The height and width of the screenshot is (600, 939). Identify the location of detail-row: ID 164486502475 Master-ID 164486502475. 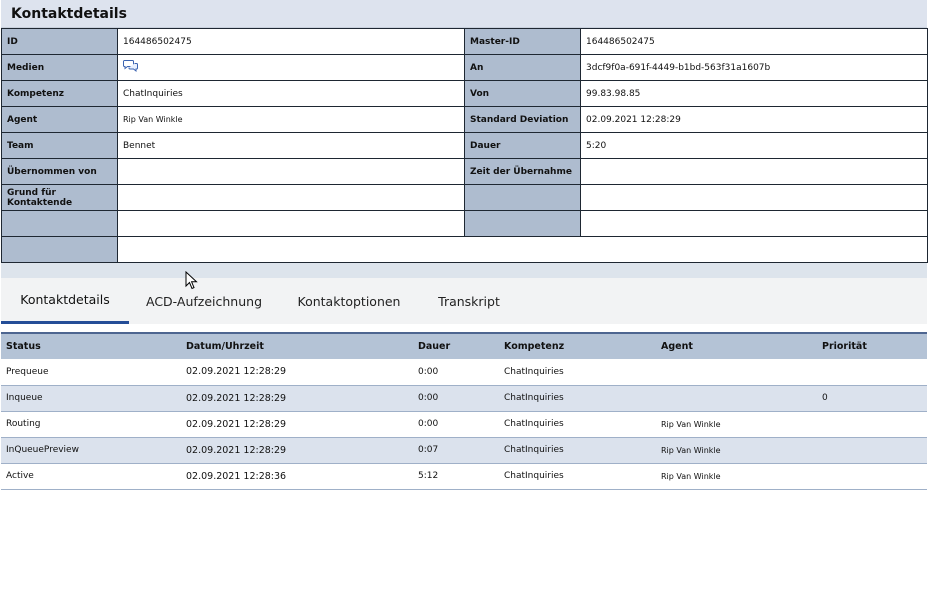
(464, 41).